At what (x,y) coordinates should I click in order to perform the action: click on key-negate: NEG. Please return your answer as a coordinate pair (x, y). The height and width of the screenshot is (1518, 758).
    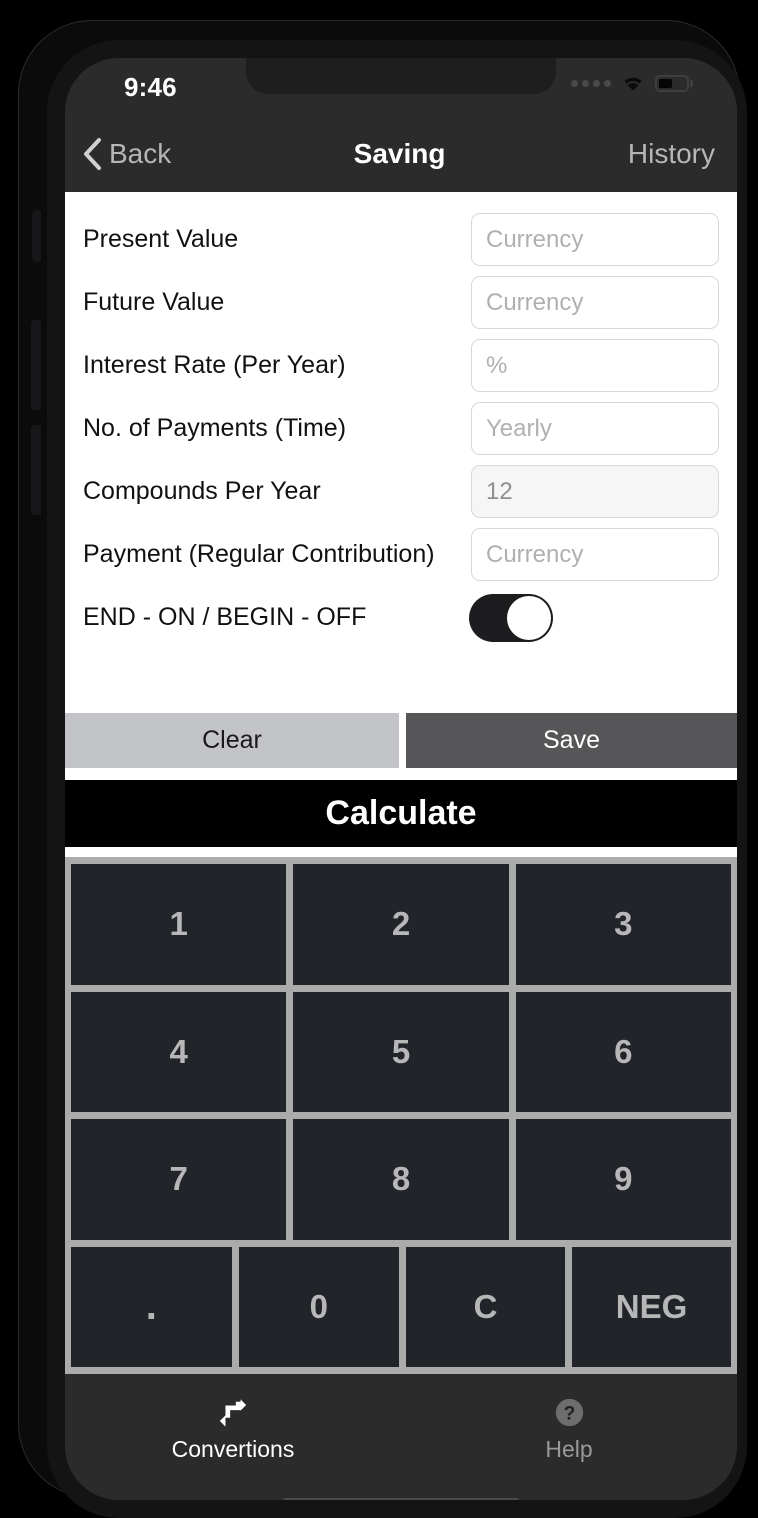
    Looking at the image, I should click on (651, 1306).